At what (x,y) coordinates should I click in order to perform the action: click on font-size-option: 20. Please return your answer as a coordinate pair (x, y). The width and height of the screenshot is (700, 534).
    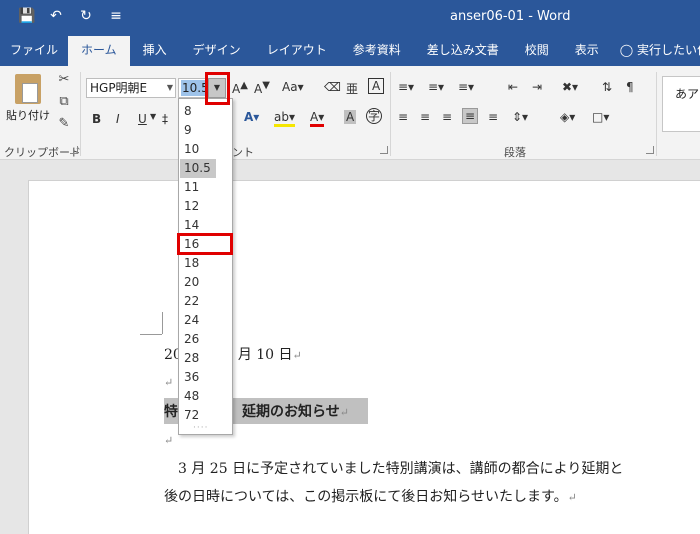
    Looking at the image, I should click on (198, 282).